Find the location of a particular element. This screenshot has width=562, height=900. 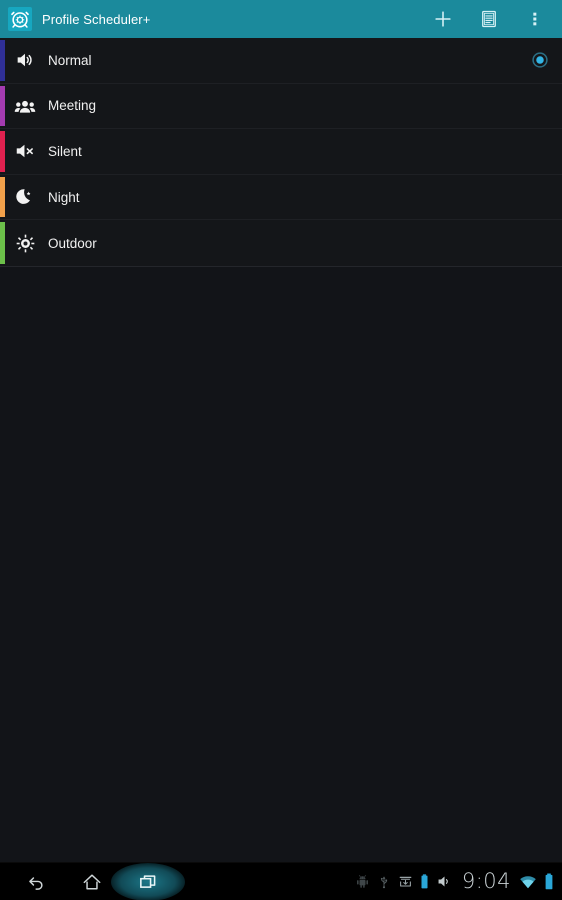

status-clock: 9:04 is located at coordinates (486, 881).